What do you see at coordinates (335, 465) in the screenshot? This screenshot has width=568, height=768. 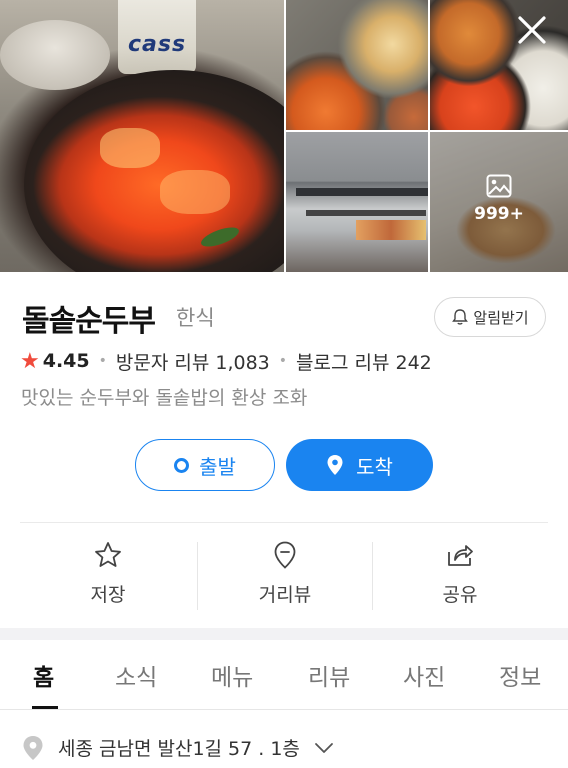 I see `location-pin-icon` at bounding box center [335, 465].